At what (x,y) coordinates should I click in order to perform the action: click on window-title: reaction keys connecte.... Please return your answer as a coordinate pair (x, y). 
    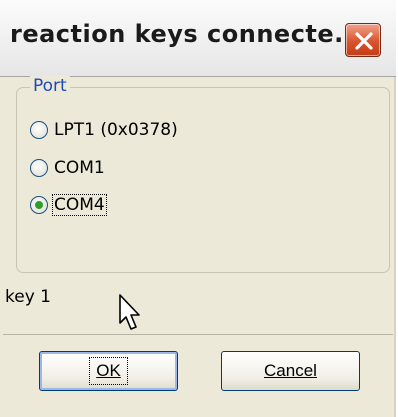
    Looking at the image, I should click on (187, 34).